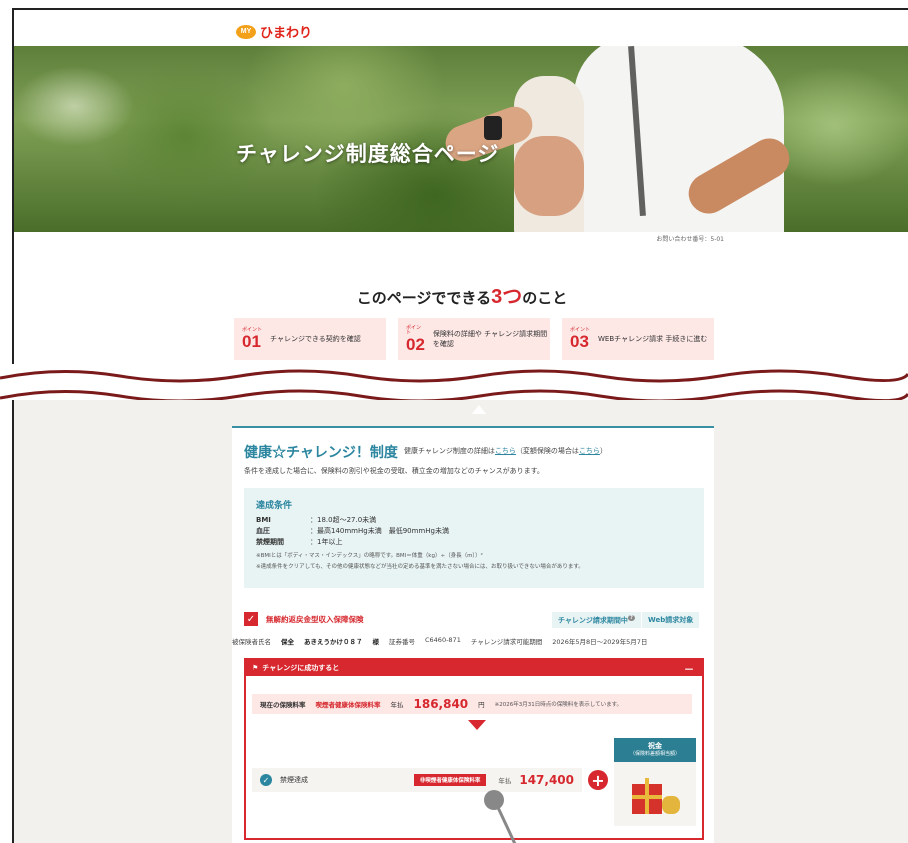 Image resolution: width=908 pixels, height=843 pixels. I want to click on details-link: こちら, so click(505, 451).